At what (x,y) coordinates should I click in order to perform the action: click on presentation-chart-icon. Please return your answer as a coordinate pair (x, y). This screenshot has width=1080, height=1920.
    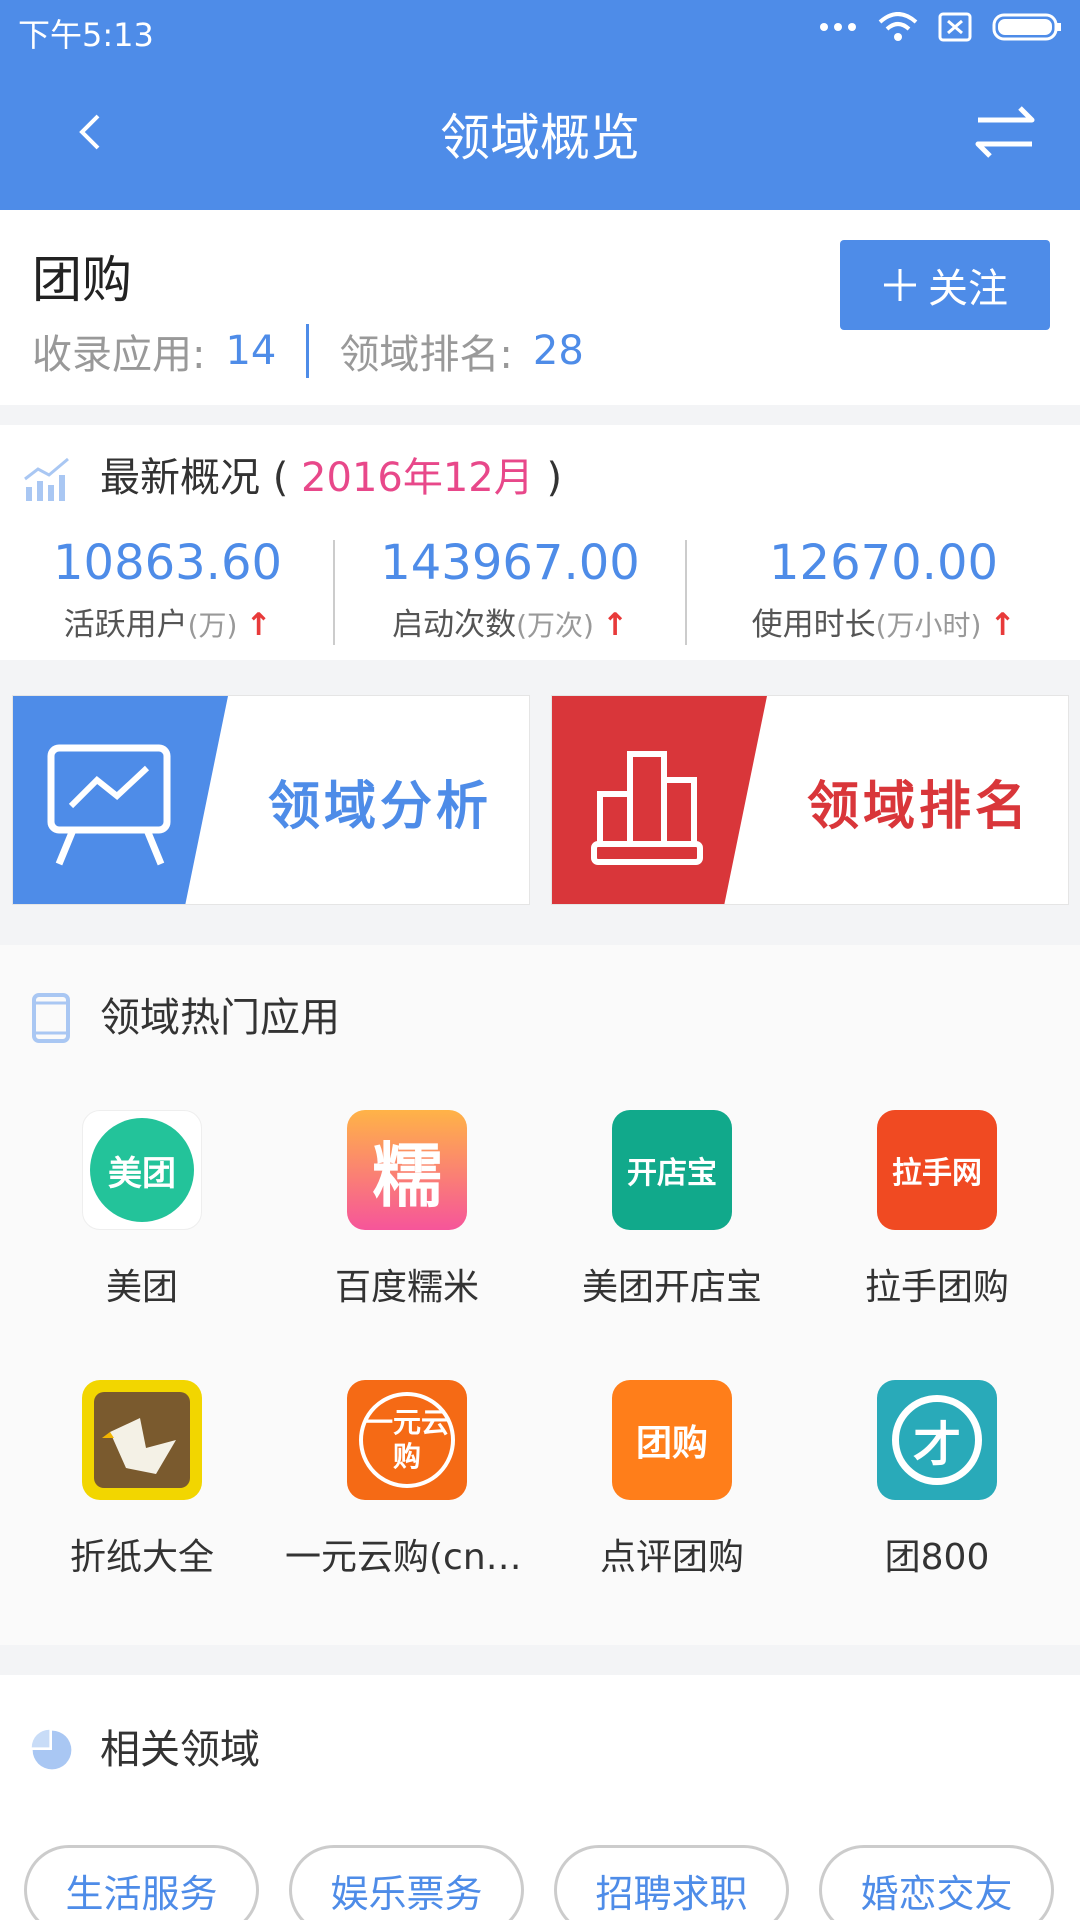
    Looking at the image, I should click on (109, 805).